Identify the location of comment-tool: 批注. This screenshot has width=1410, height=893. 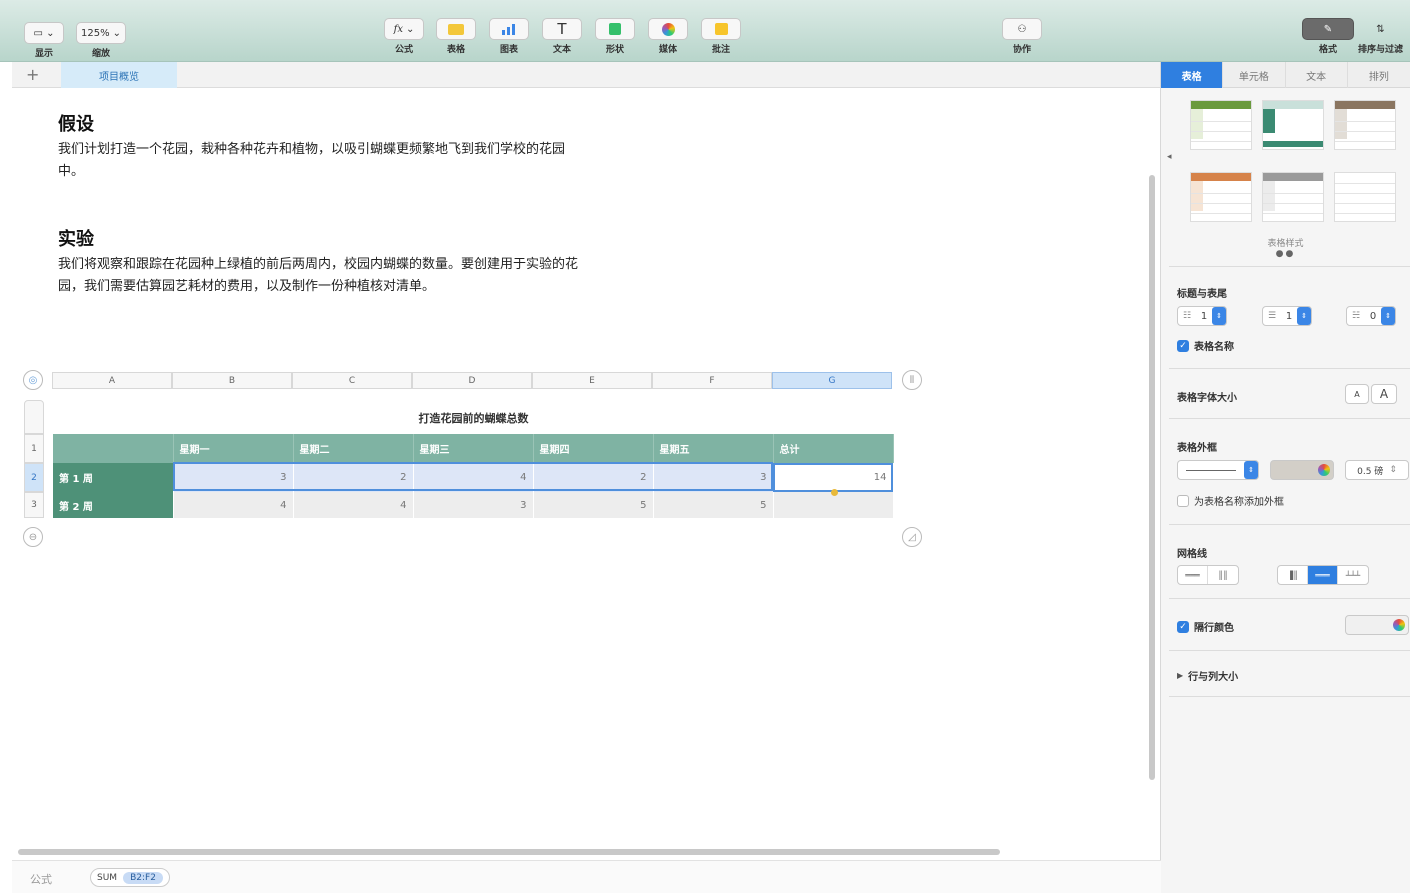
(721, 36).